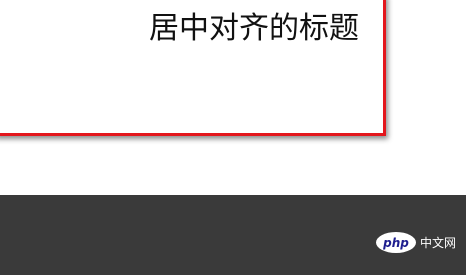 This screenshot has height=275, width=466. I want to click on php-logo-text: php, so click(396, 242).